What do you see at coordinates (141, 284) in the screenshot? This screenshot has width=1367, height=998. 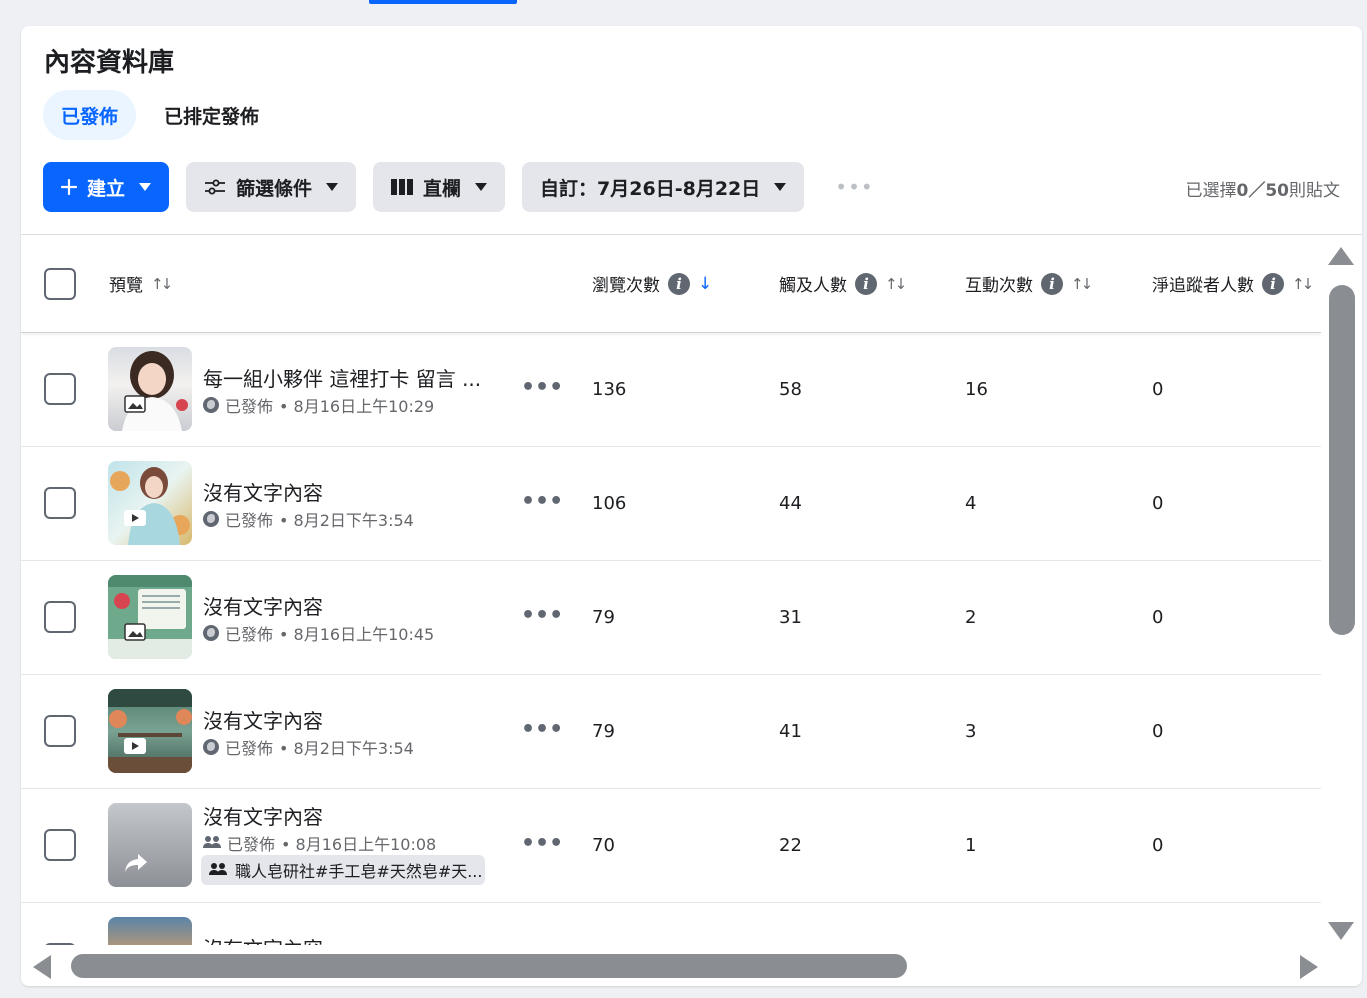 I see `header-preview: 預覽 ↑↓` at bounding box center [141, 284].